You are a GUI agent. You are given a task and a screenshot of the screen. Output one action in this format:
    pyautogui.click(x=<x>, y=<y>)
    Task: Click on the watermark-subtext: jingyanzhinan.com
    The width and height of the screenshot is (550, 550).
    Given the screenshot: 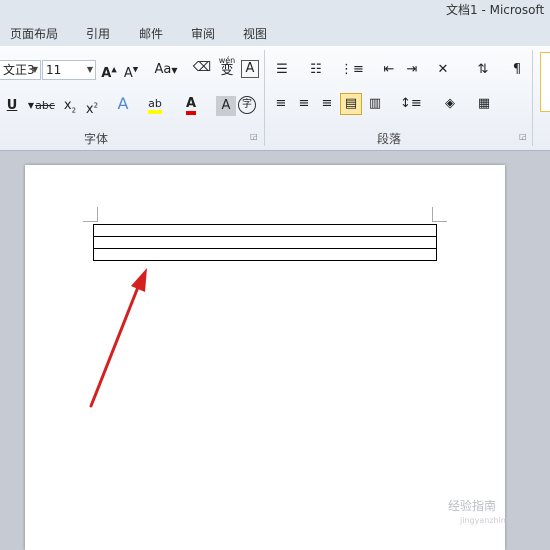 What is the action you would take?
    pyautogui.click(x=498, y=520)
    